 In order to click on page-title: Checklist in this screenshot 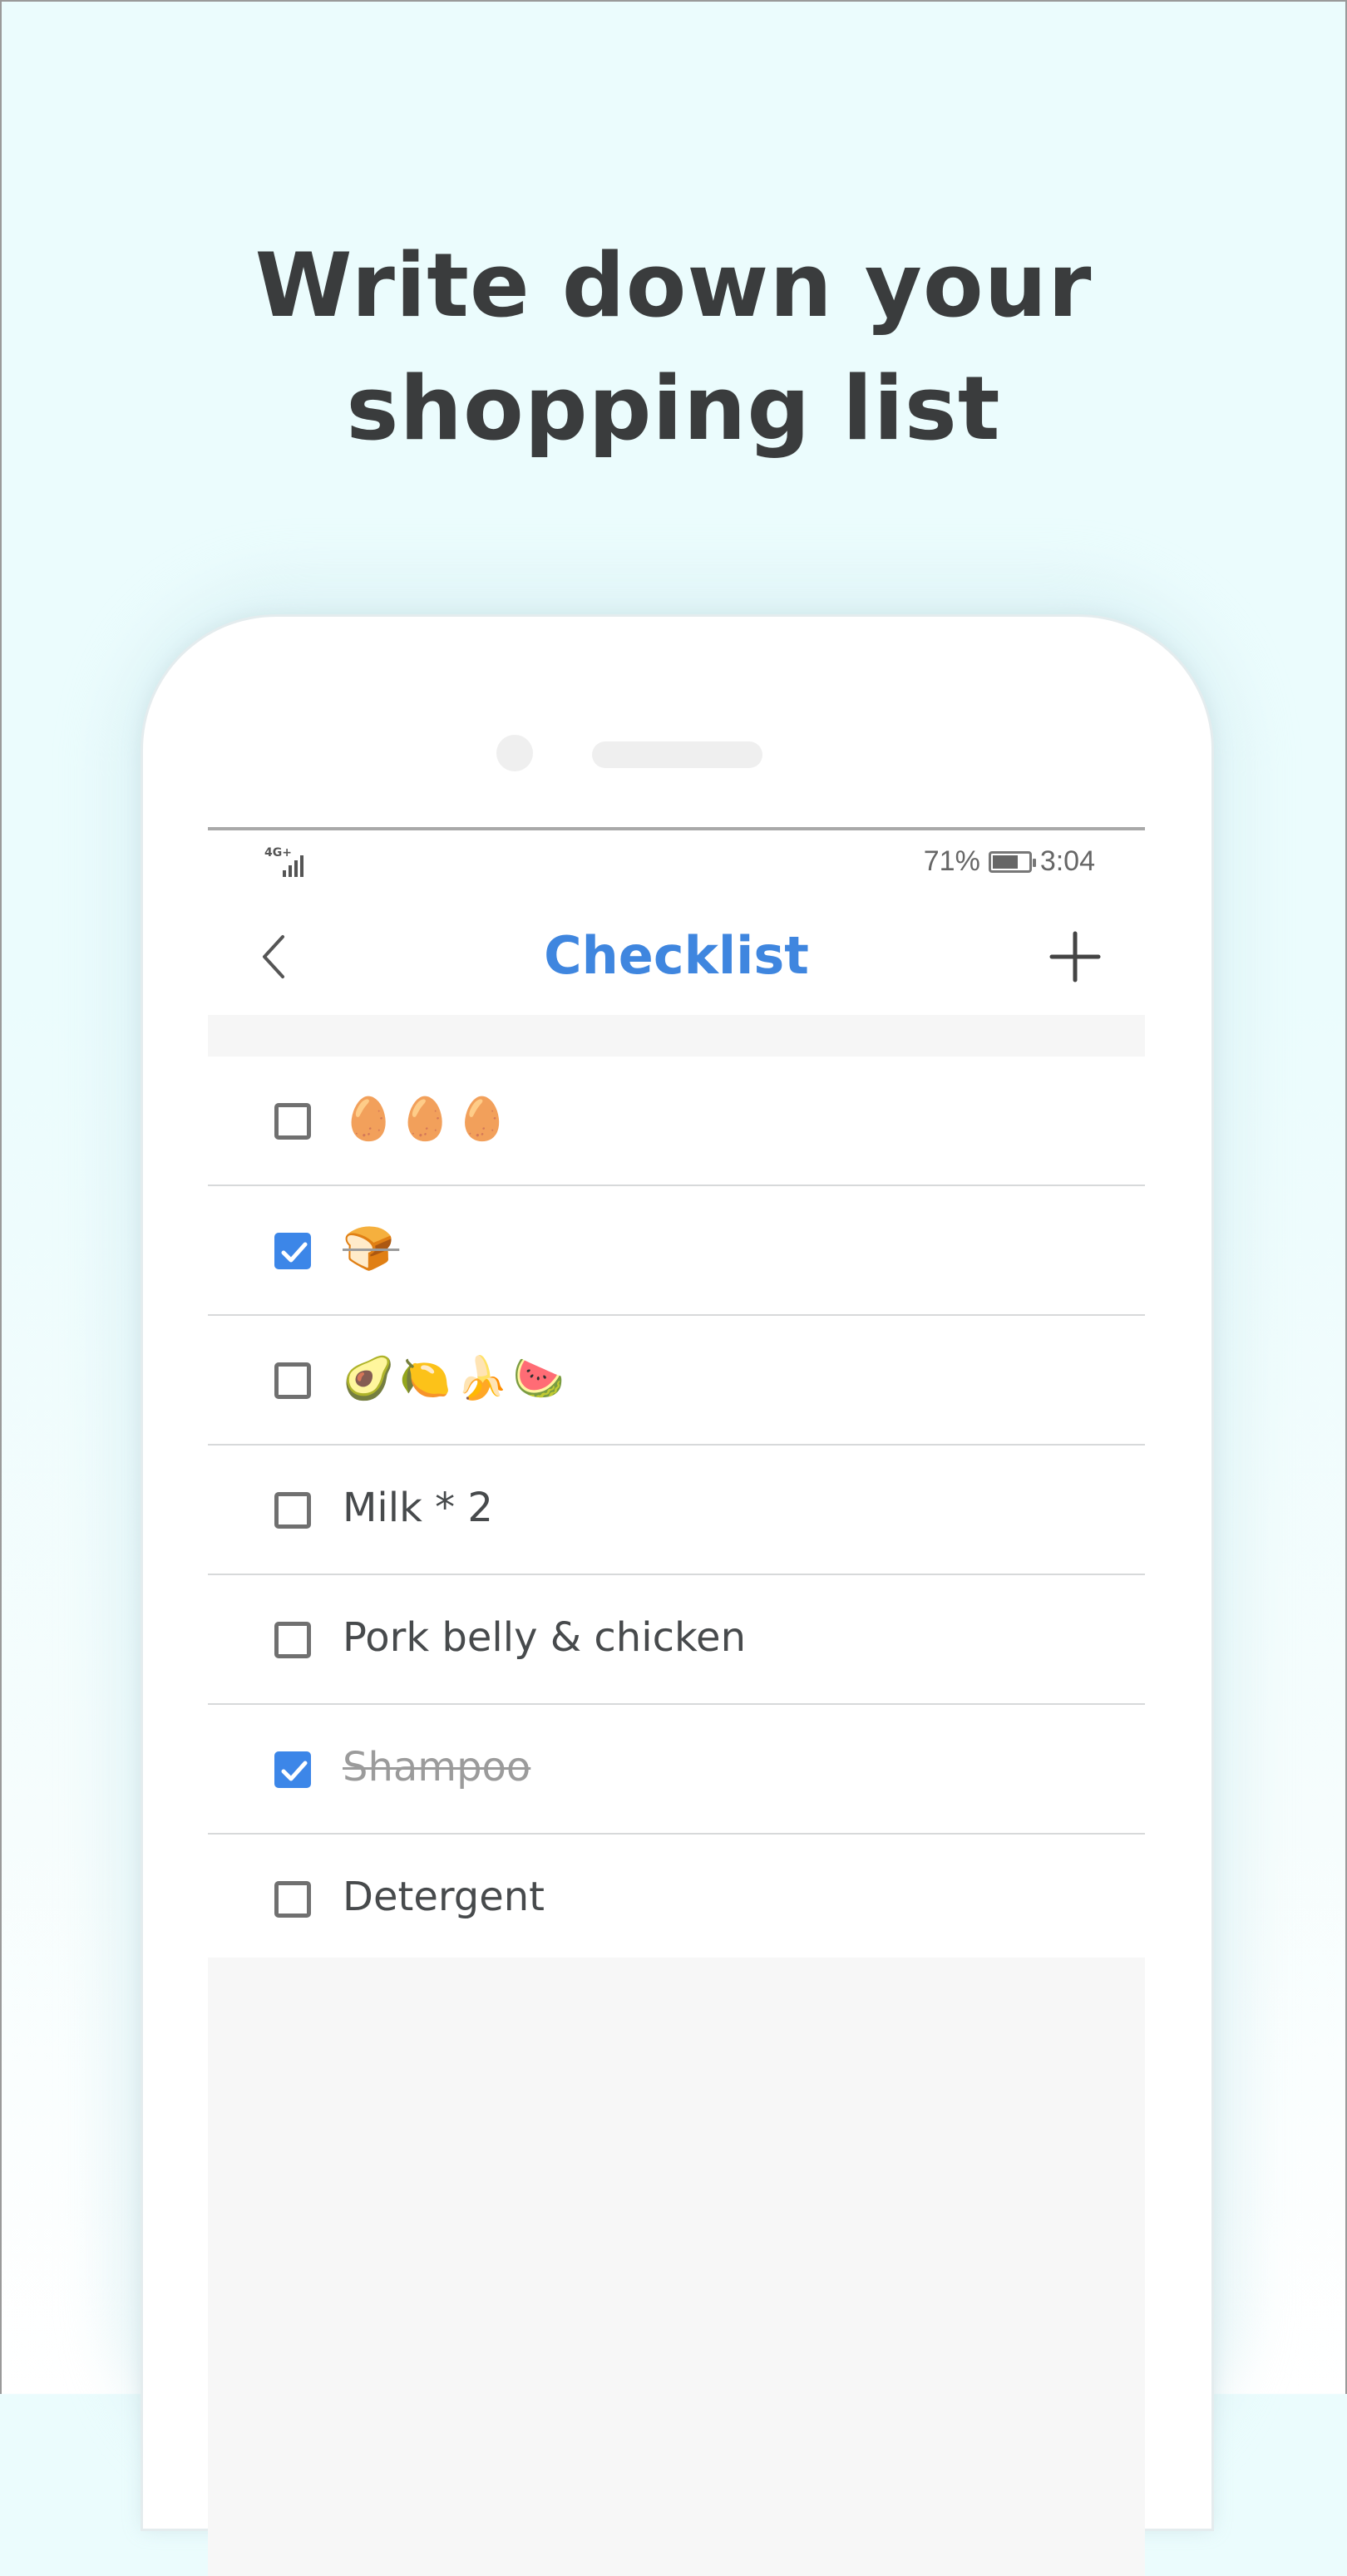, I will do `click(676, 955)`.